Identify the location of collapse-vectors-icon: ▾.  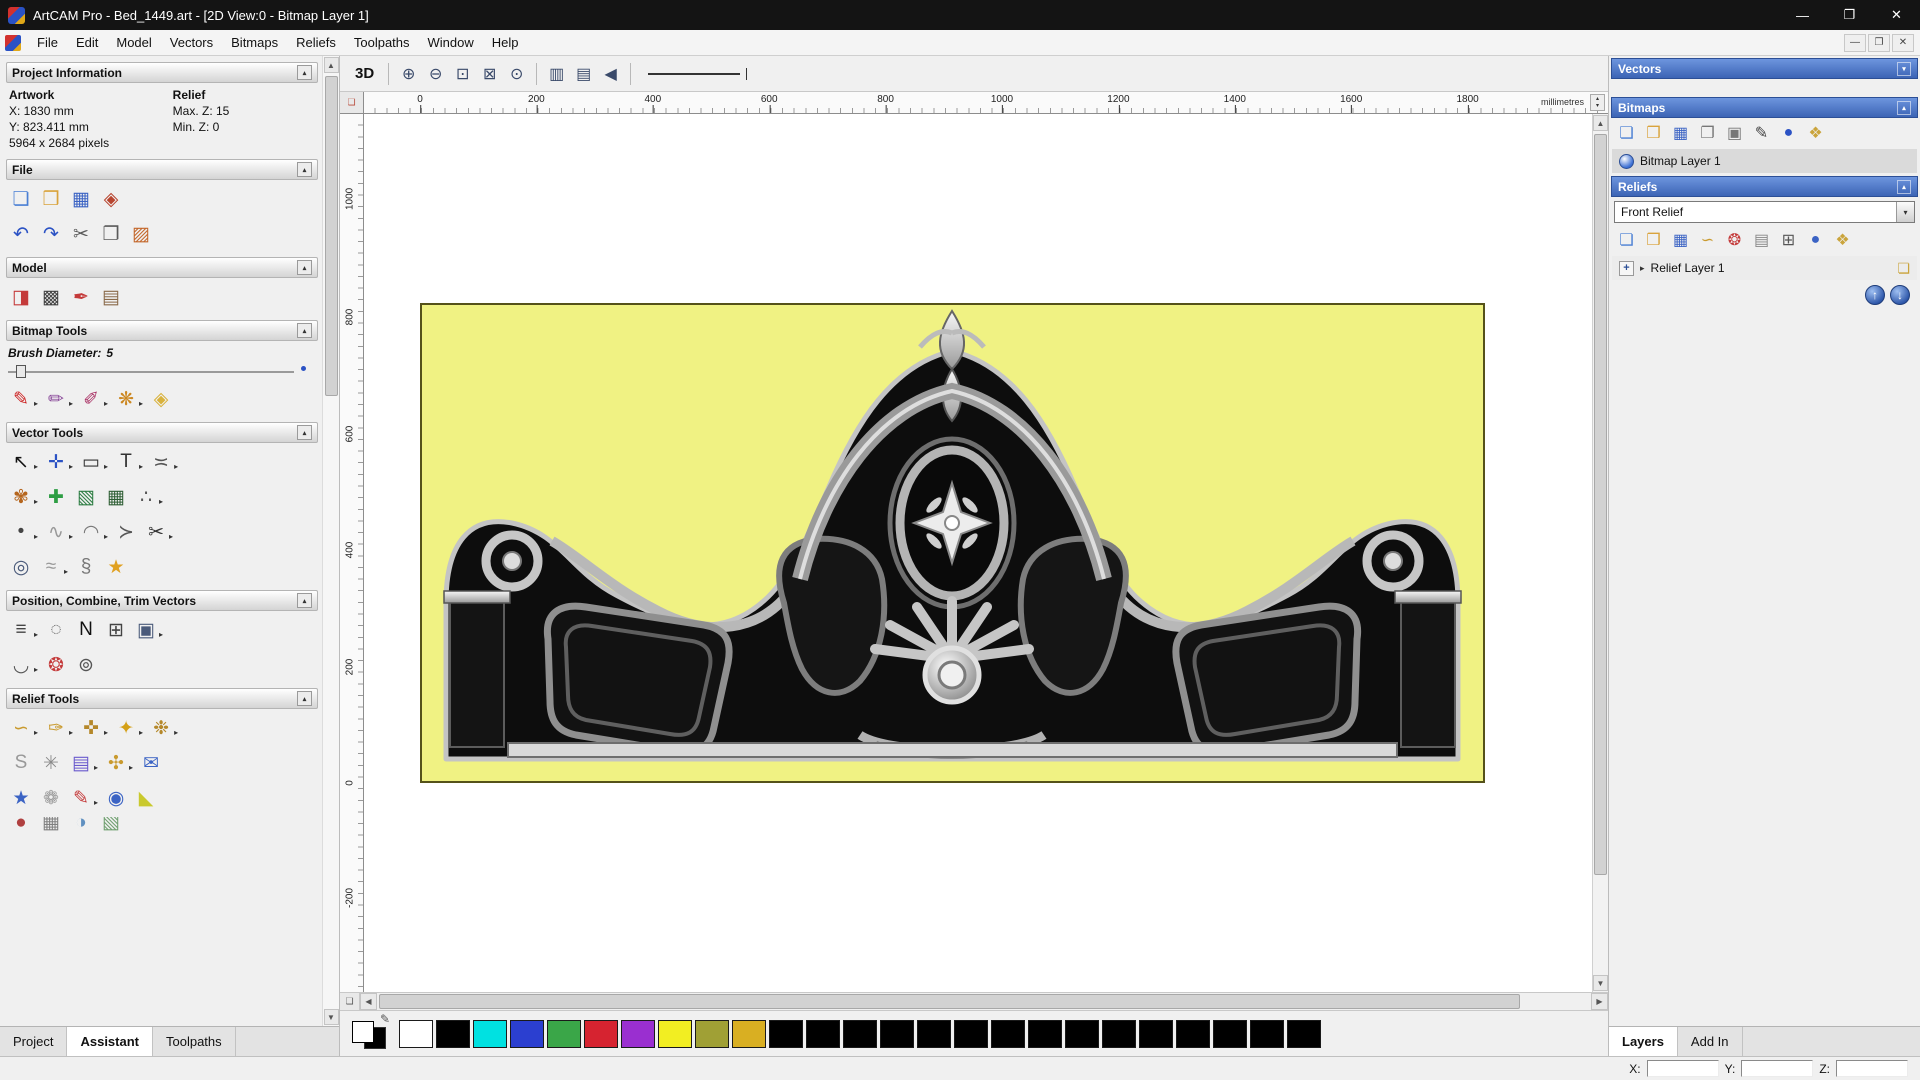
(1904, 68).